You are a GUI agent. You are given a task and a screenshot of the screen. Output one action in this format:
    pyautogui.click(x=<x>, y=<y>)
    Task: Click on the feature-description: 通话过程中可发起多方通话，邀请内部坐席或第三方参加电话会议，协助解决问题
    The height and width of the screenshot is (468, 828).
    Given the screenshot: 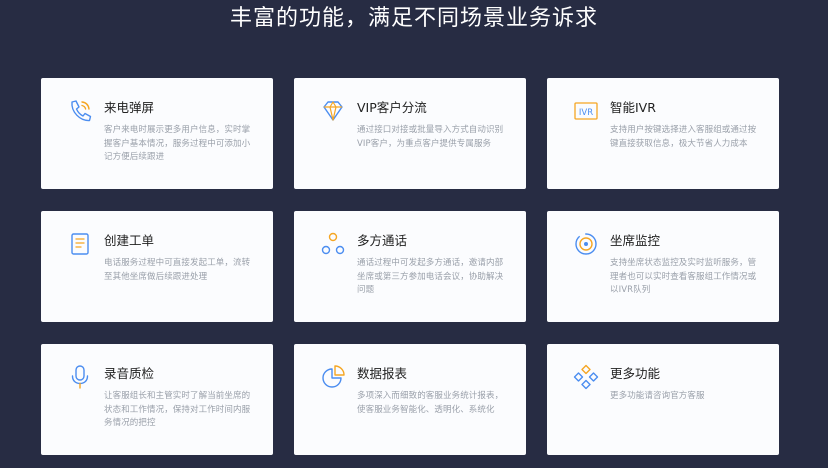 What is the action you would take?
    pyautogui.click(x=430, y=276)
    